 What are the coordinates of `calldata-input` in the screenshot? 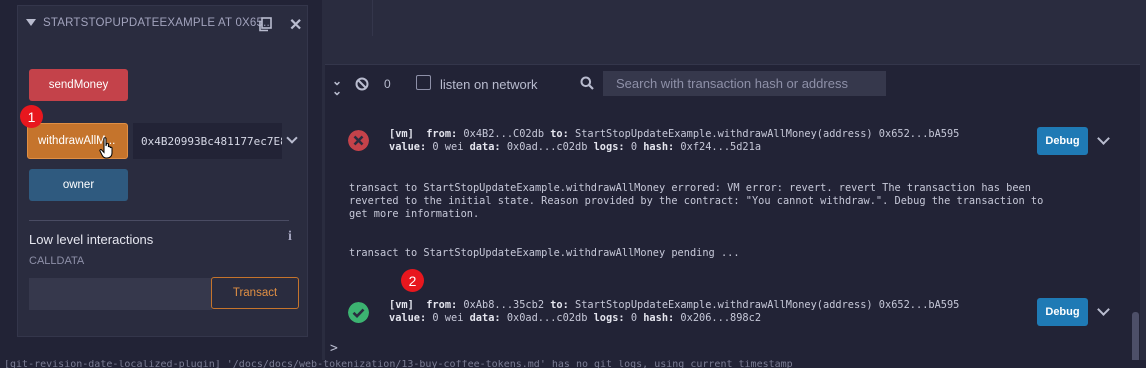 It's located at (120, 294).